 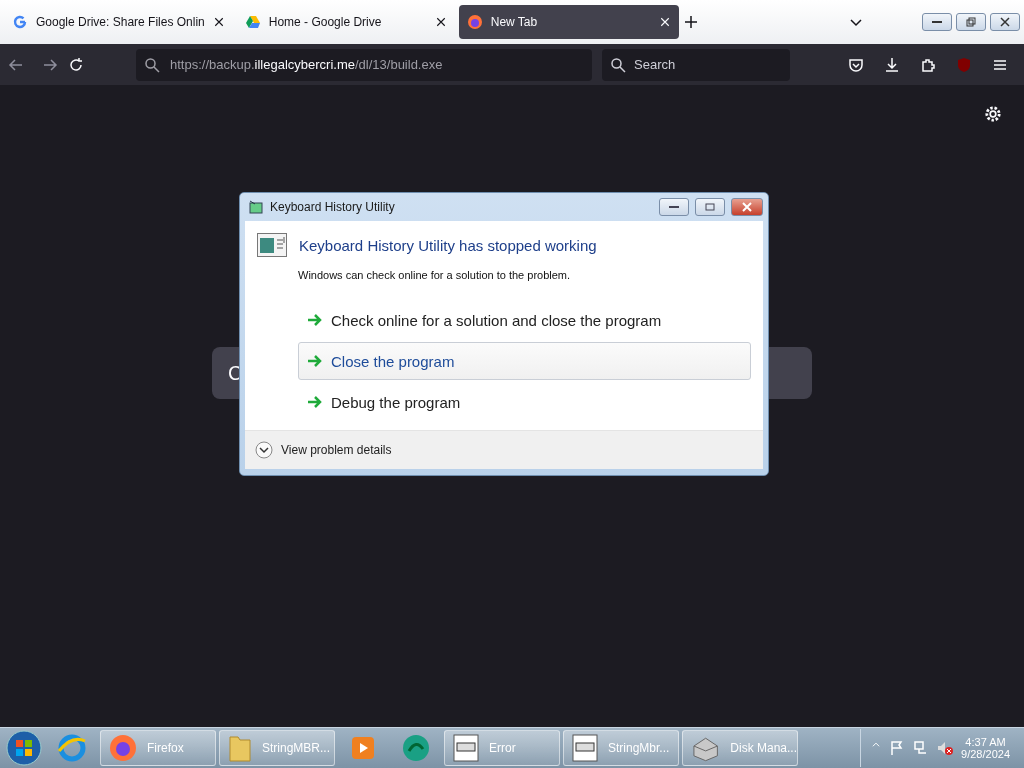 I want to click on google-icon, so click(x=20, y=22).